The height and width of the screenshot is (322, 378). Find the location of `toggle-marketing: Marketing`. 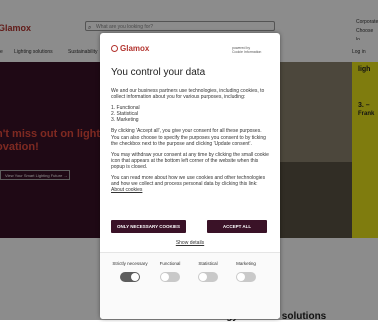

toggle-marketing: Marketing is located at coordinates (246, 274).